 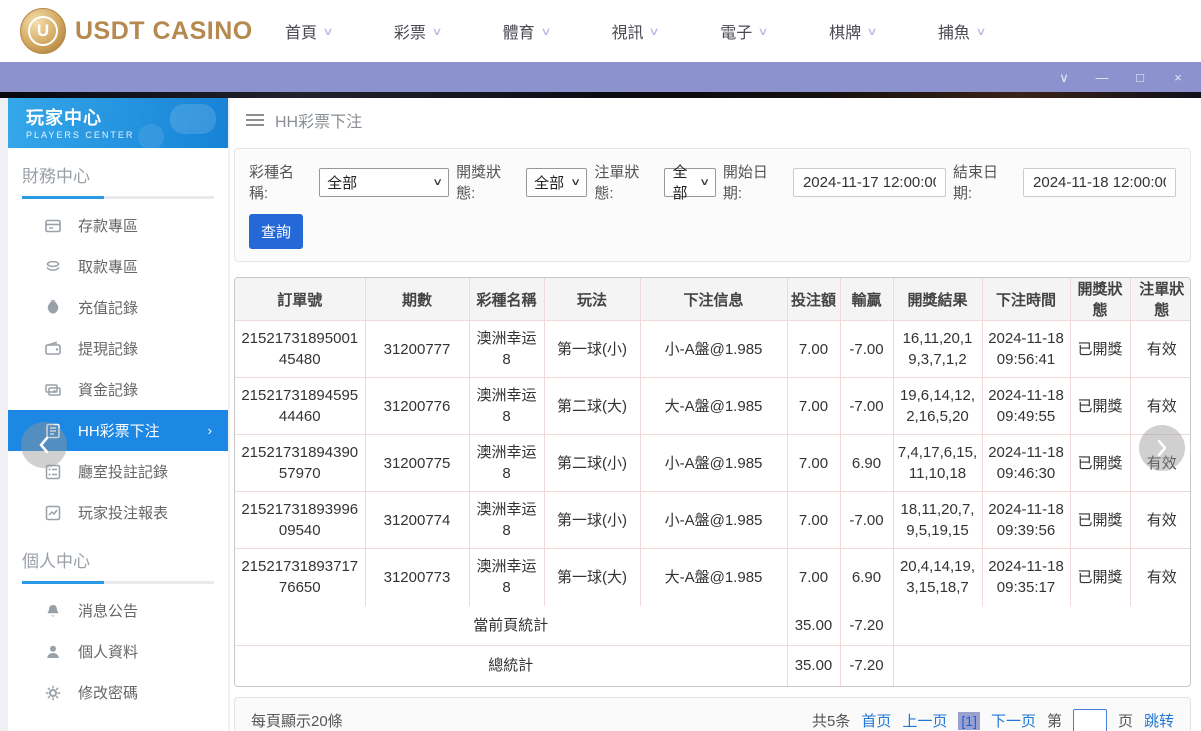 What do you see at coordinates (53, 652) in the screenshot?
I see `profile-icon` at bounding box center [53, 652].